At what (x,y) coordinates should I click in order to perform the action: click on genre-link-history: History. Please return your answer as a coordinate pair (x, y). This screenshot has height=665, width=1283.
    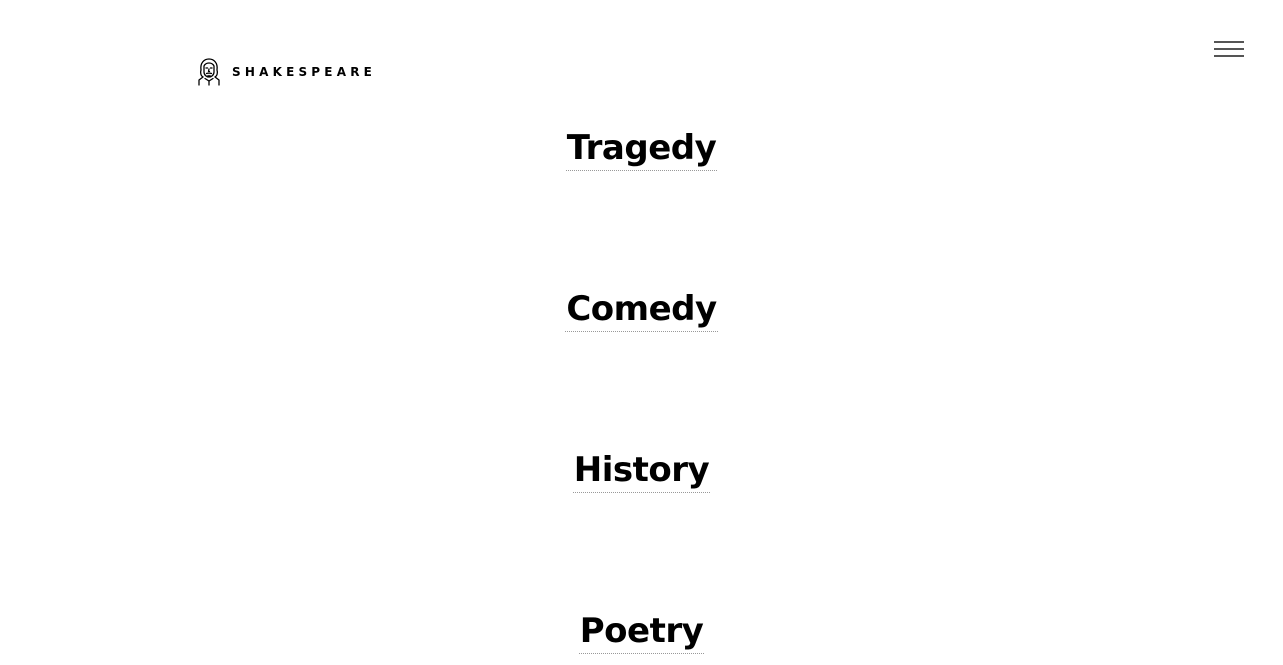
    Looking at the image, I should click on (641, 471).